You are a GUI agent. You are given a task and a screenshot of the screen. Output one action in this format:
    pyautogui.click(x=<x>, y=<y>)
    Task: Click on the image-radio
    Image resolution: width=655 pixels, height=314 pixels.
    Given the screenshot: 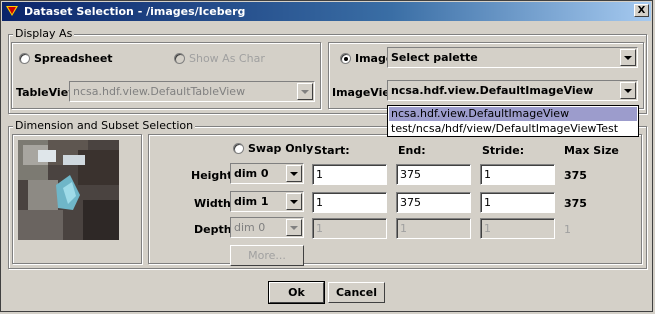 What is the action you would take?
    pyautogui.click(x=345, y=58)
    